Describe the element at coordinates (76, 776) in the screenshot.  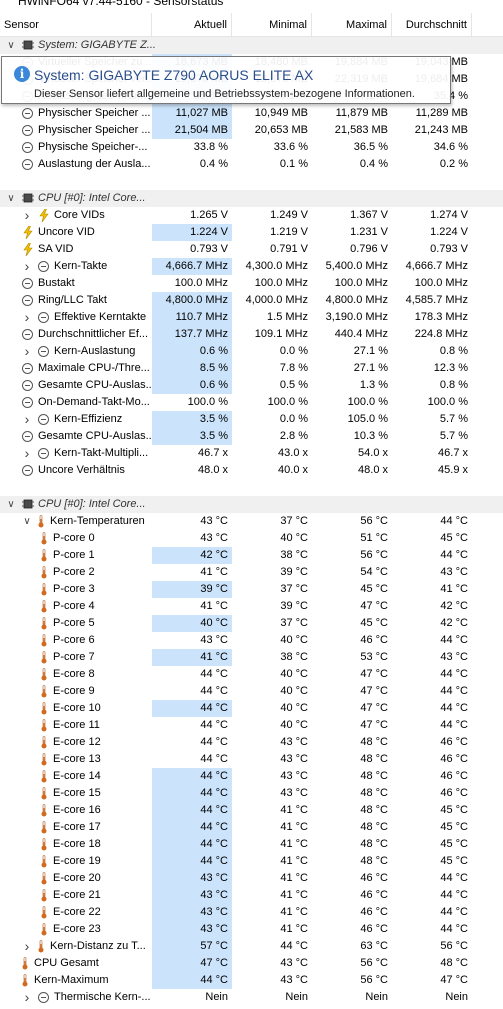
I see `sensor-name-cell: E-core 14` at that location.